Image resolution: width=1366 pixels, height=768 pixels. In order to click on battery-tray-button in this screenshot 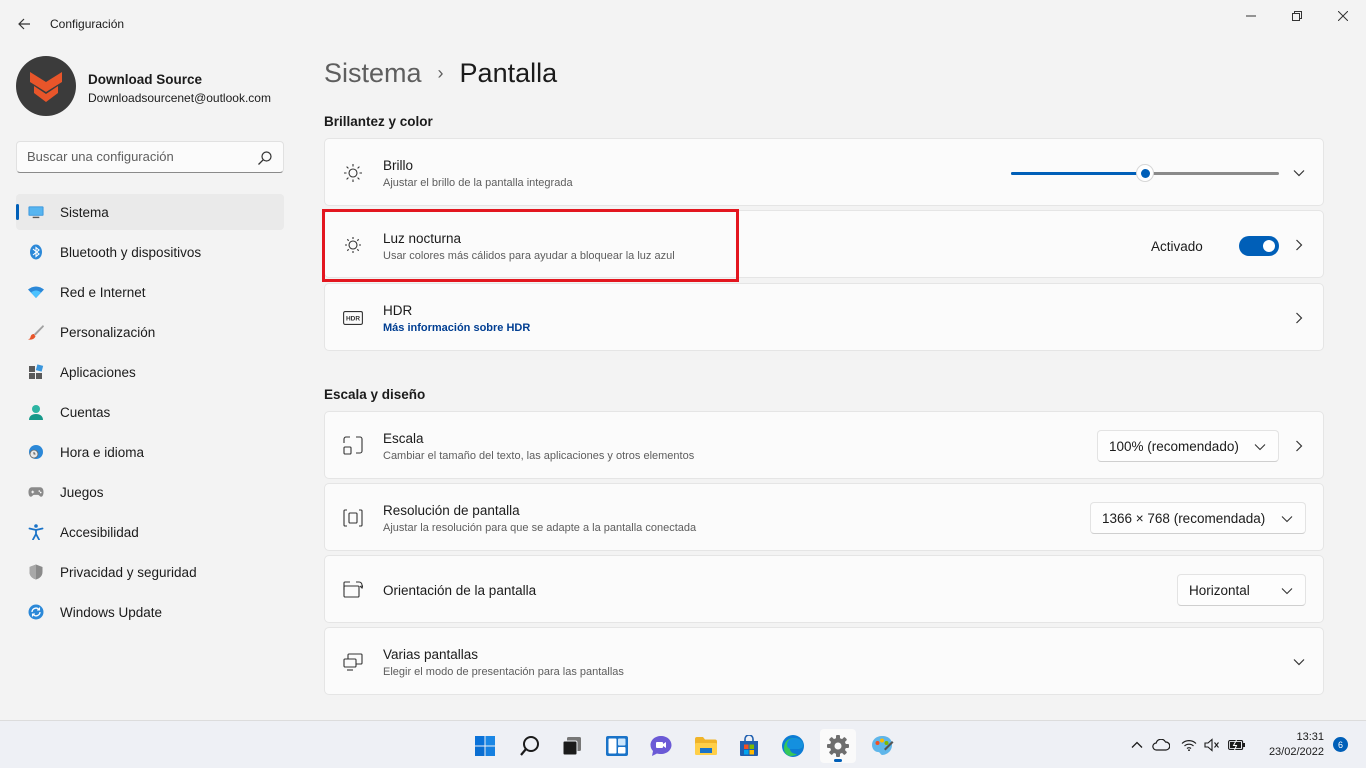, I will do `click(1237, 745)`.